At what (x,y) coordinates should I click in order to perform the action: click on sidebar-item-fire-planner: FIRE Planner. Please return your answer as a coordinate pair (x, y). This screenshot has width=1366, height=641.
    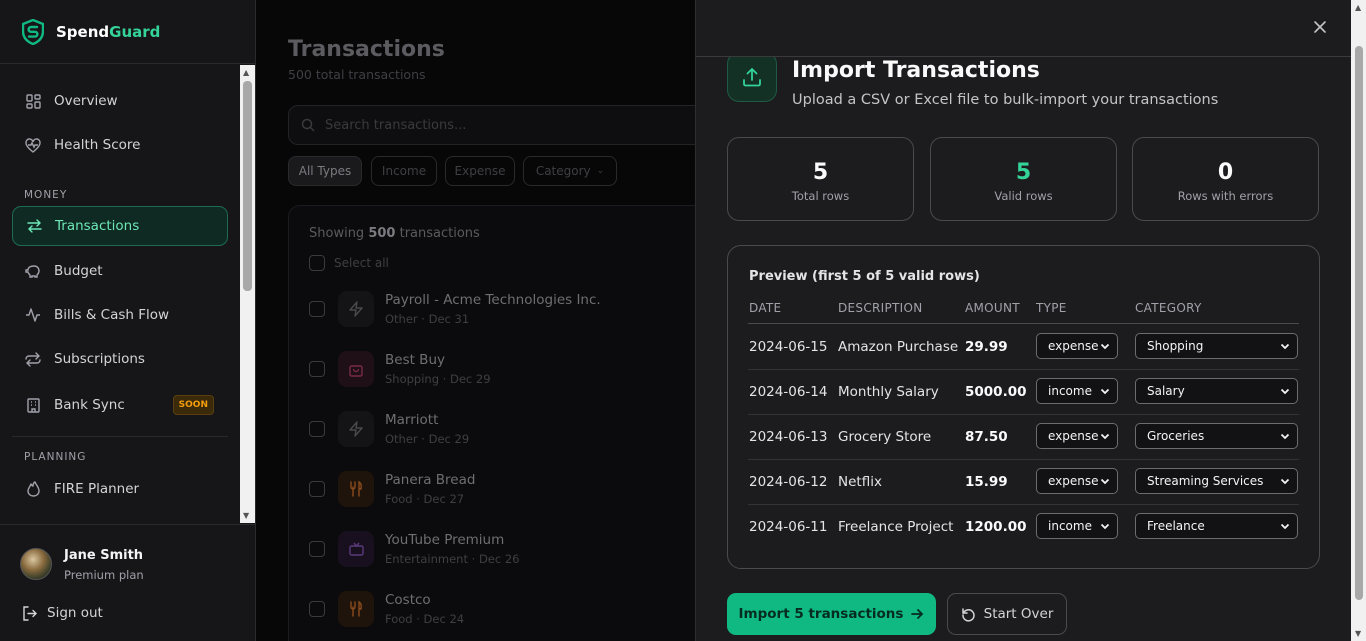
    Looking at the image, I should click on (120, 489).